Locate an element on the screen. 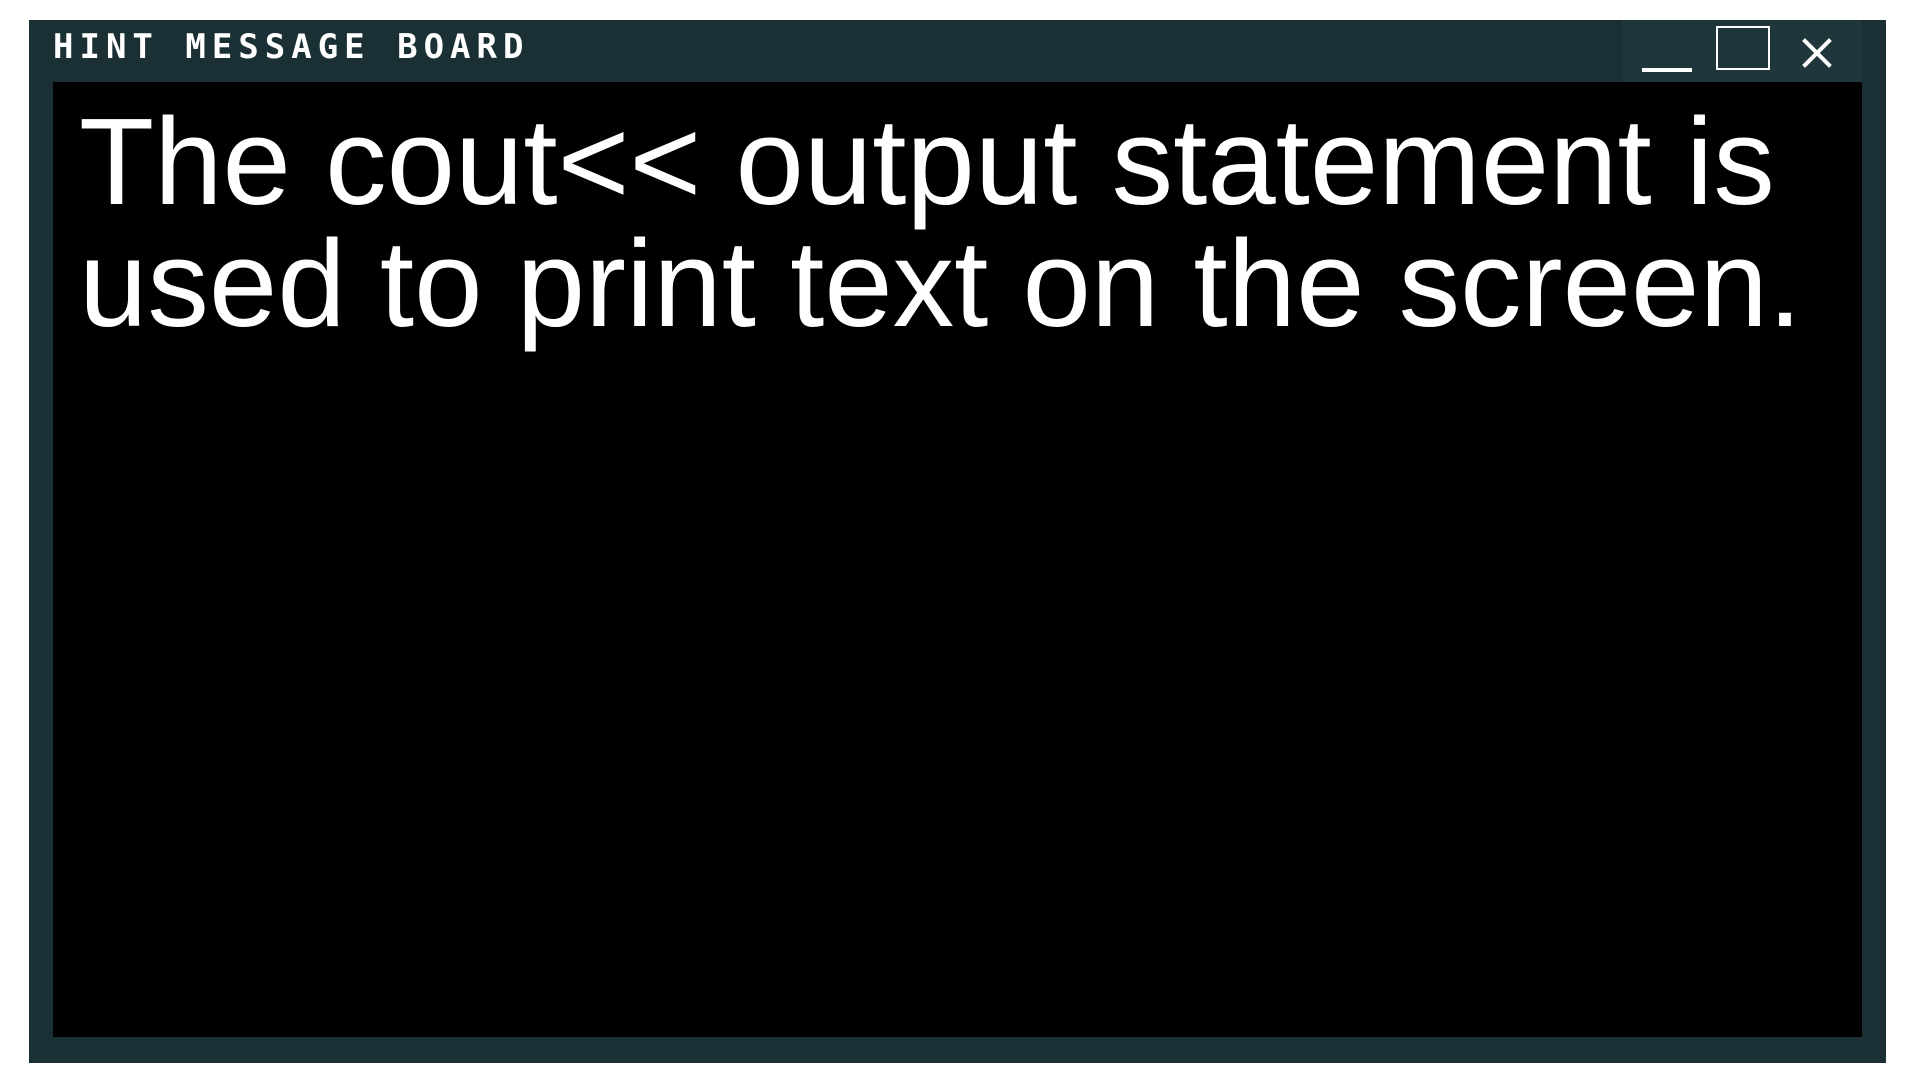 Image resolution: width=1920 pixels, height=1080 pixels. maximize-button is located at coordinates (1743, 48).